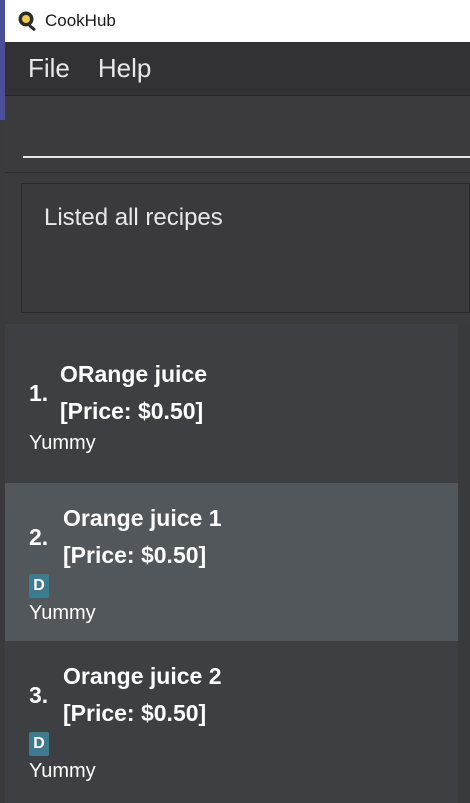  I want to click on recipe-name: Orange juice 2, so click(142, 676).